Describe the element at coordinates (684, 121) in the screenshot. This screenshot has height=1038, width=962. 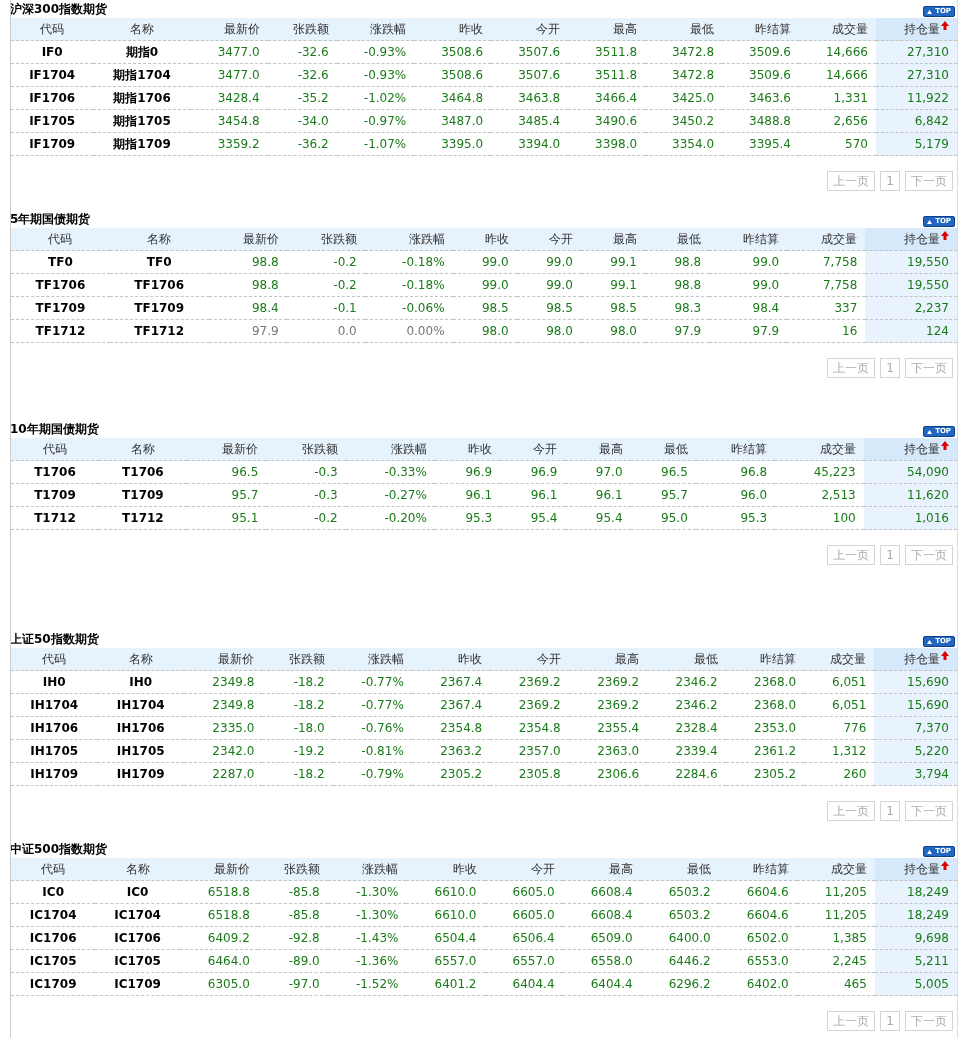
I see `table-cell: 3450.2` at that location.